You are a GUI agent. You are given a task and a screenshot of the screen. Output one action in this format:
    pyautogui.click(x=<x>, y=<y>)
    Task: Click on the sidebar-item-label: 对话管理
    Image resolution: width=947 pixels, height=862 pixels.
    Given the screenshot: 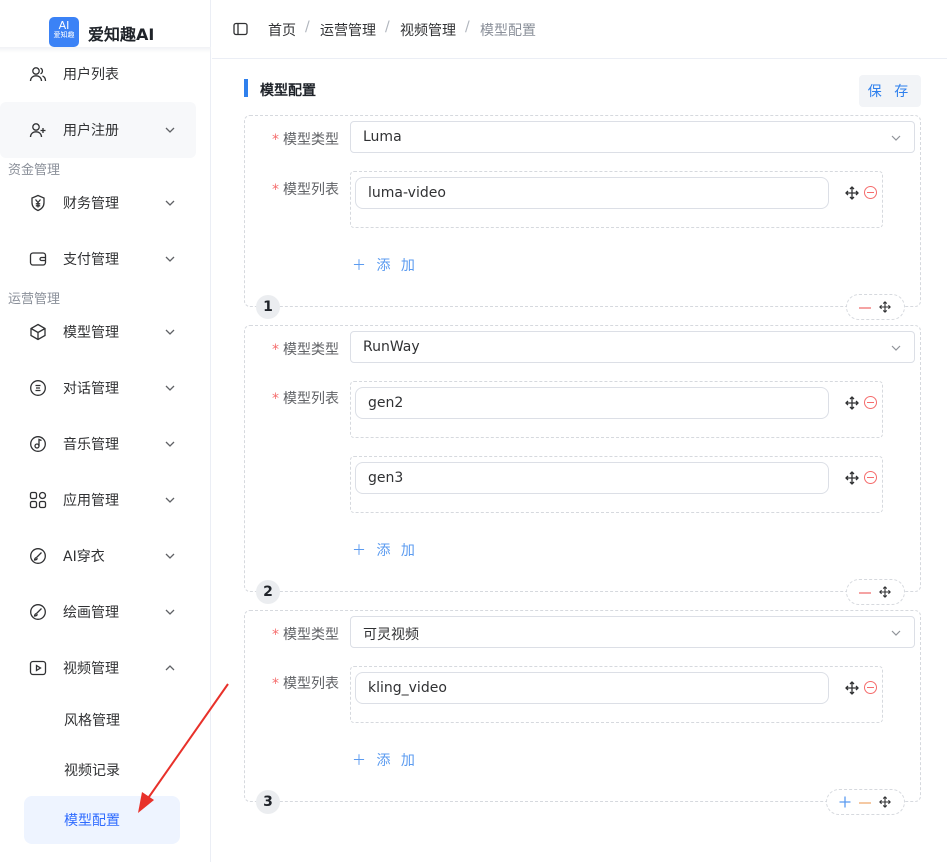 What is the action you would take?
    pyautogui.click(x=91, y=389)
    